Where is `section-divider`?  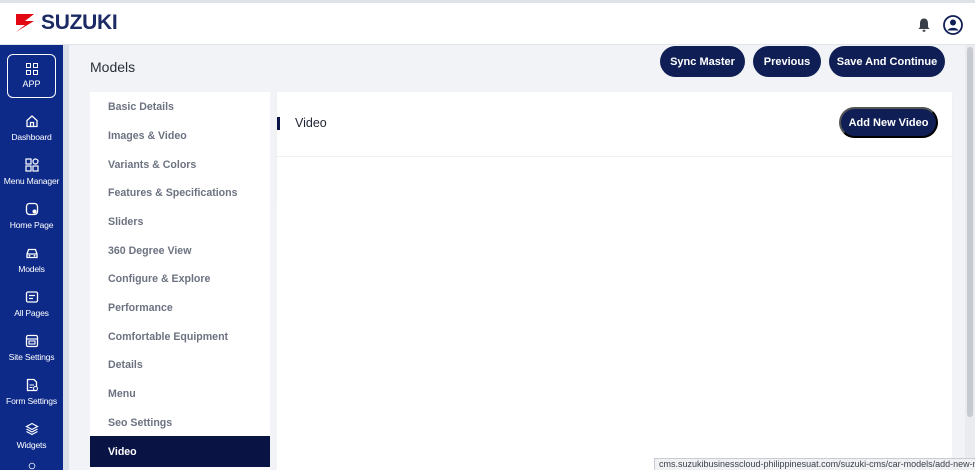
section-divider is located at coordinates (614, 156).